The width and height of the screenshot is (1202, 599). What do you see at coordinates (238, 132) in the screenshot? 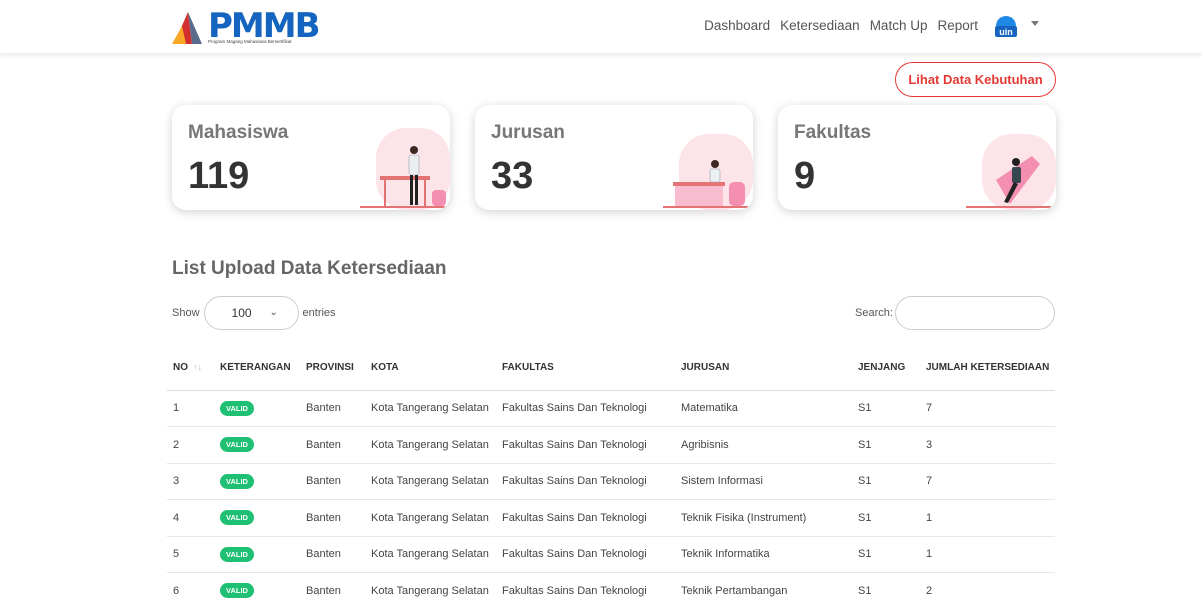
I see `card-label: Mahasiswa` at bounding box center [238, 132].